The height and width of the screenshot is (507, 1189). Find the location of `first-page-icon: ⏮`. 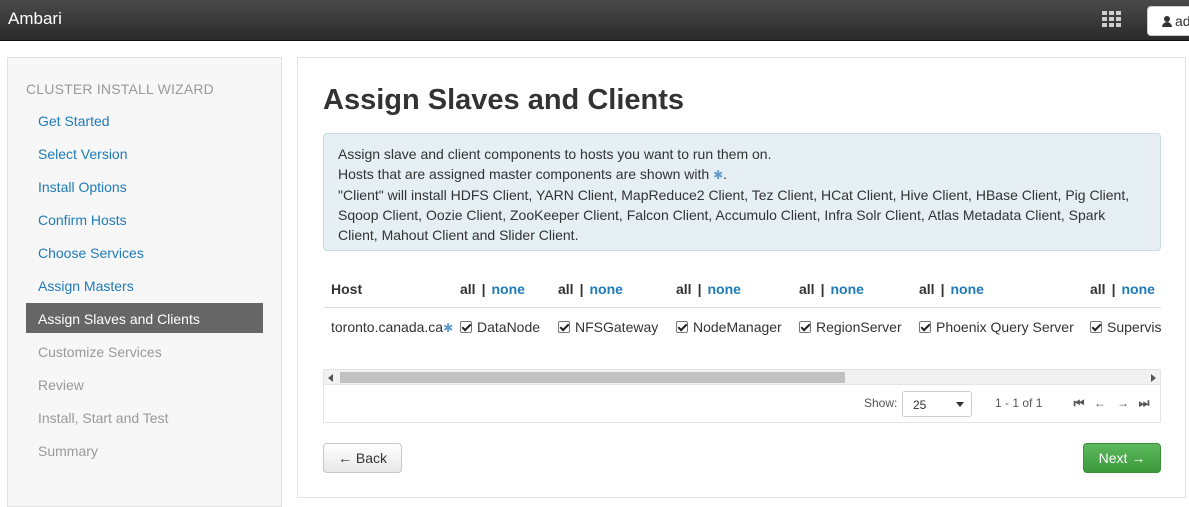

first-page-icon: ⏮ is located at coordinates (1079, 403).